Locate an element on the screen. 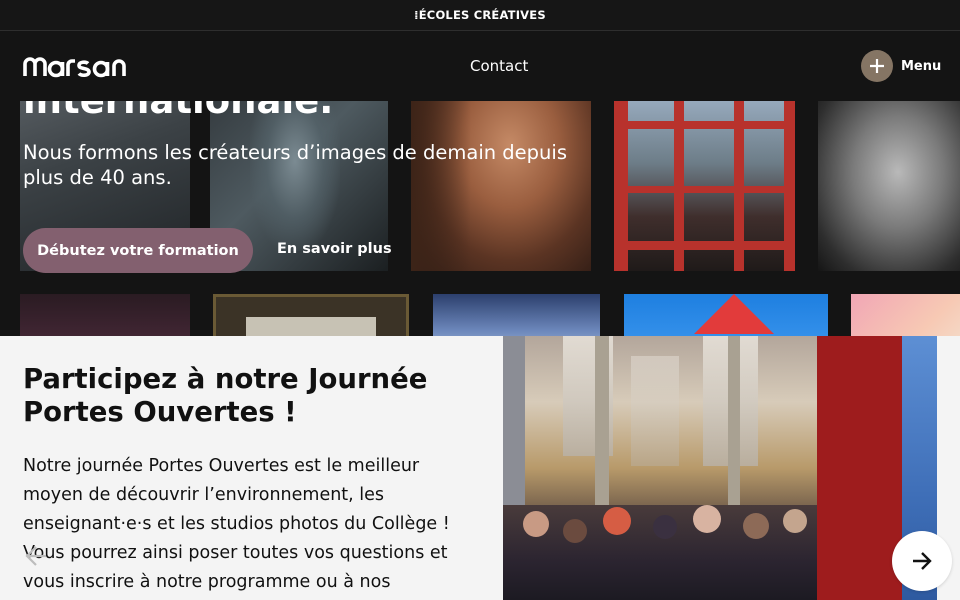  schools-brand: ⁞ÉCOLES CRÉATIVES is located at coordinates (480, 15).